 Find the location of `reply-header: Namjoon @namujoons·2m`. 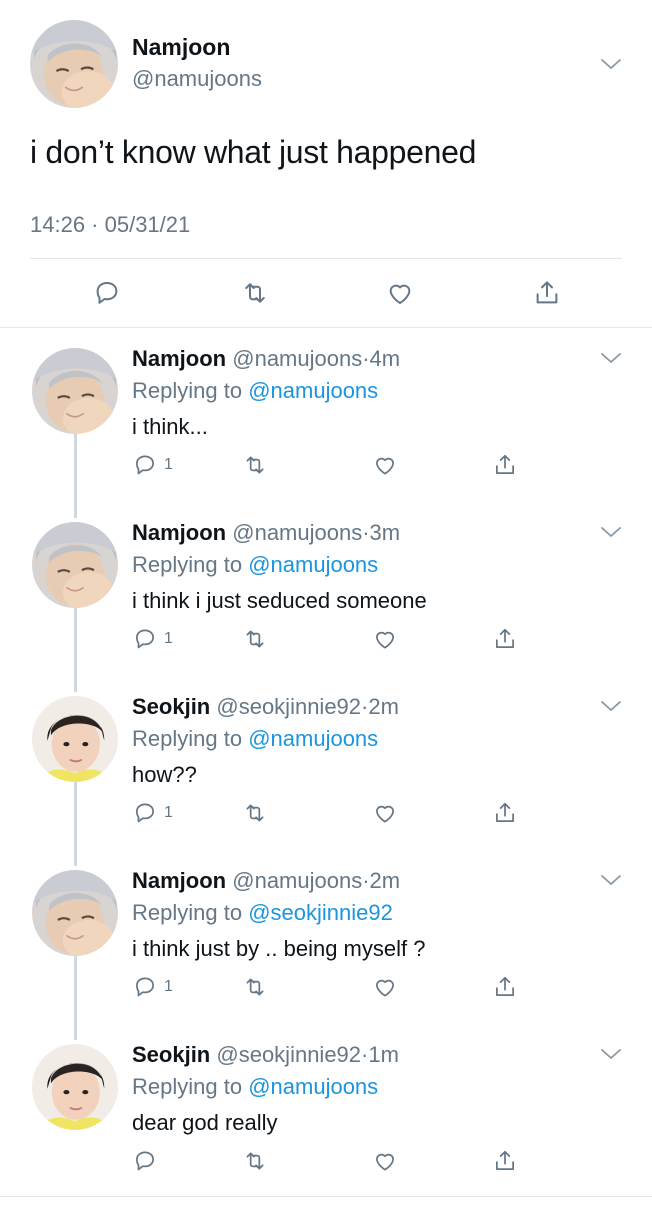

reply-header: Namjoon @namujoons·2m is located at coordinates (266, 881).